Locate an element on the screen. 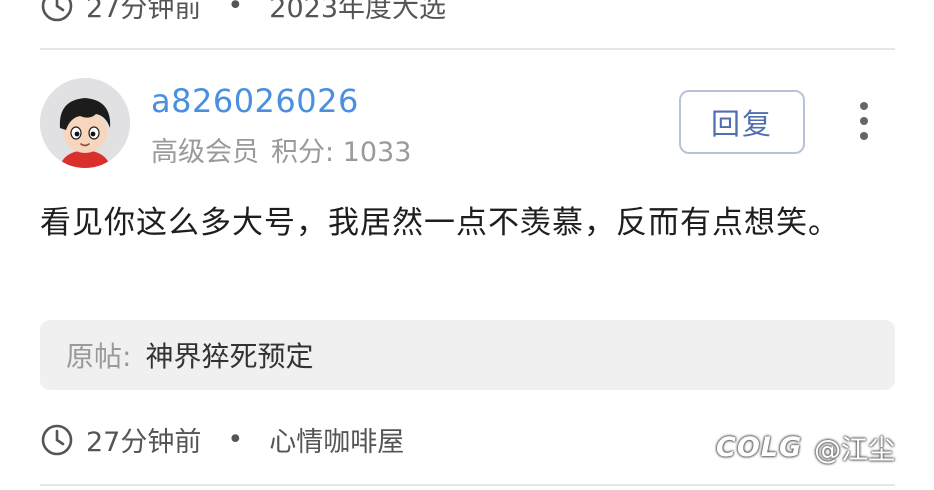  avatar is located at coordinates (85, 123).